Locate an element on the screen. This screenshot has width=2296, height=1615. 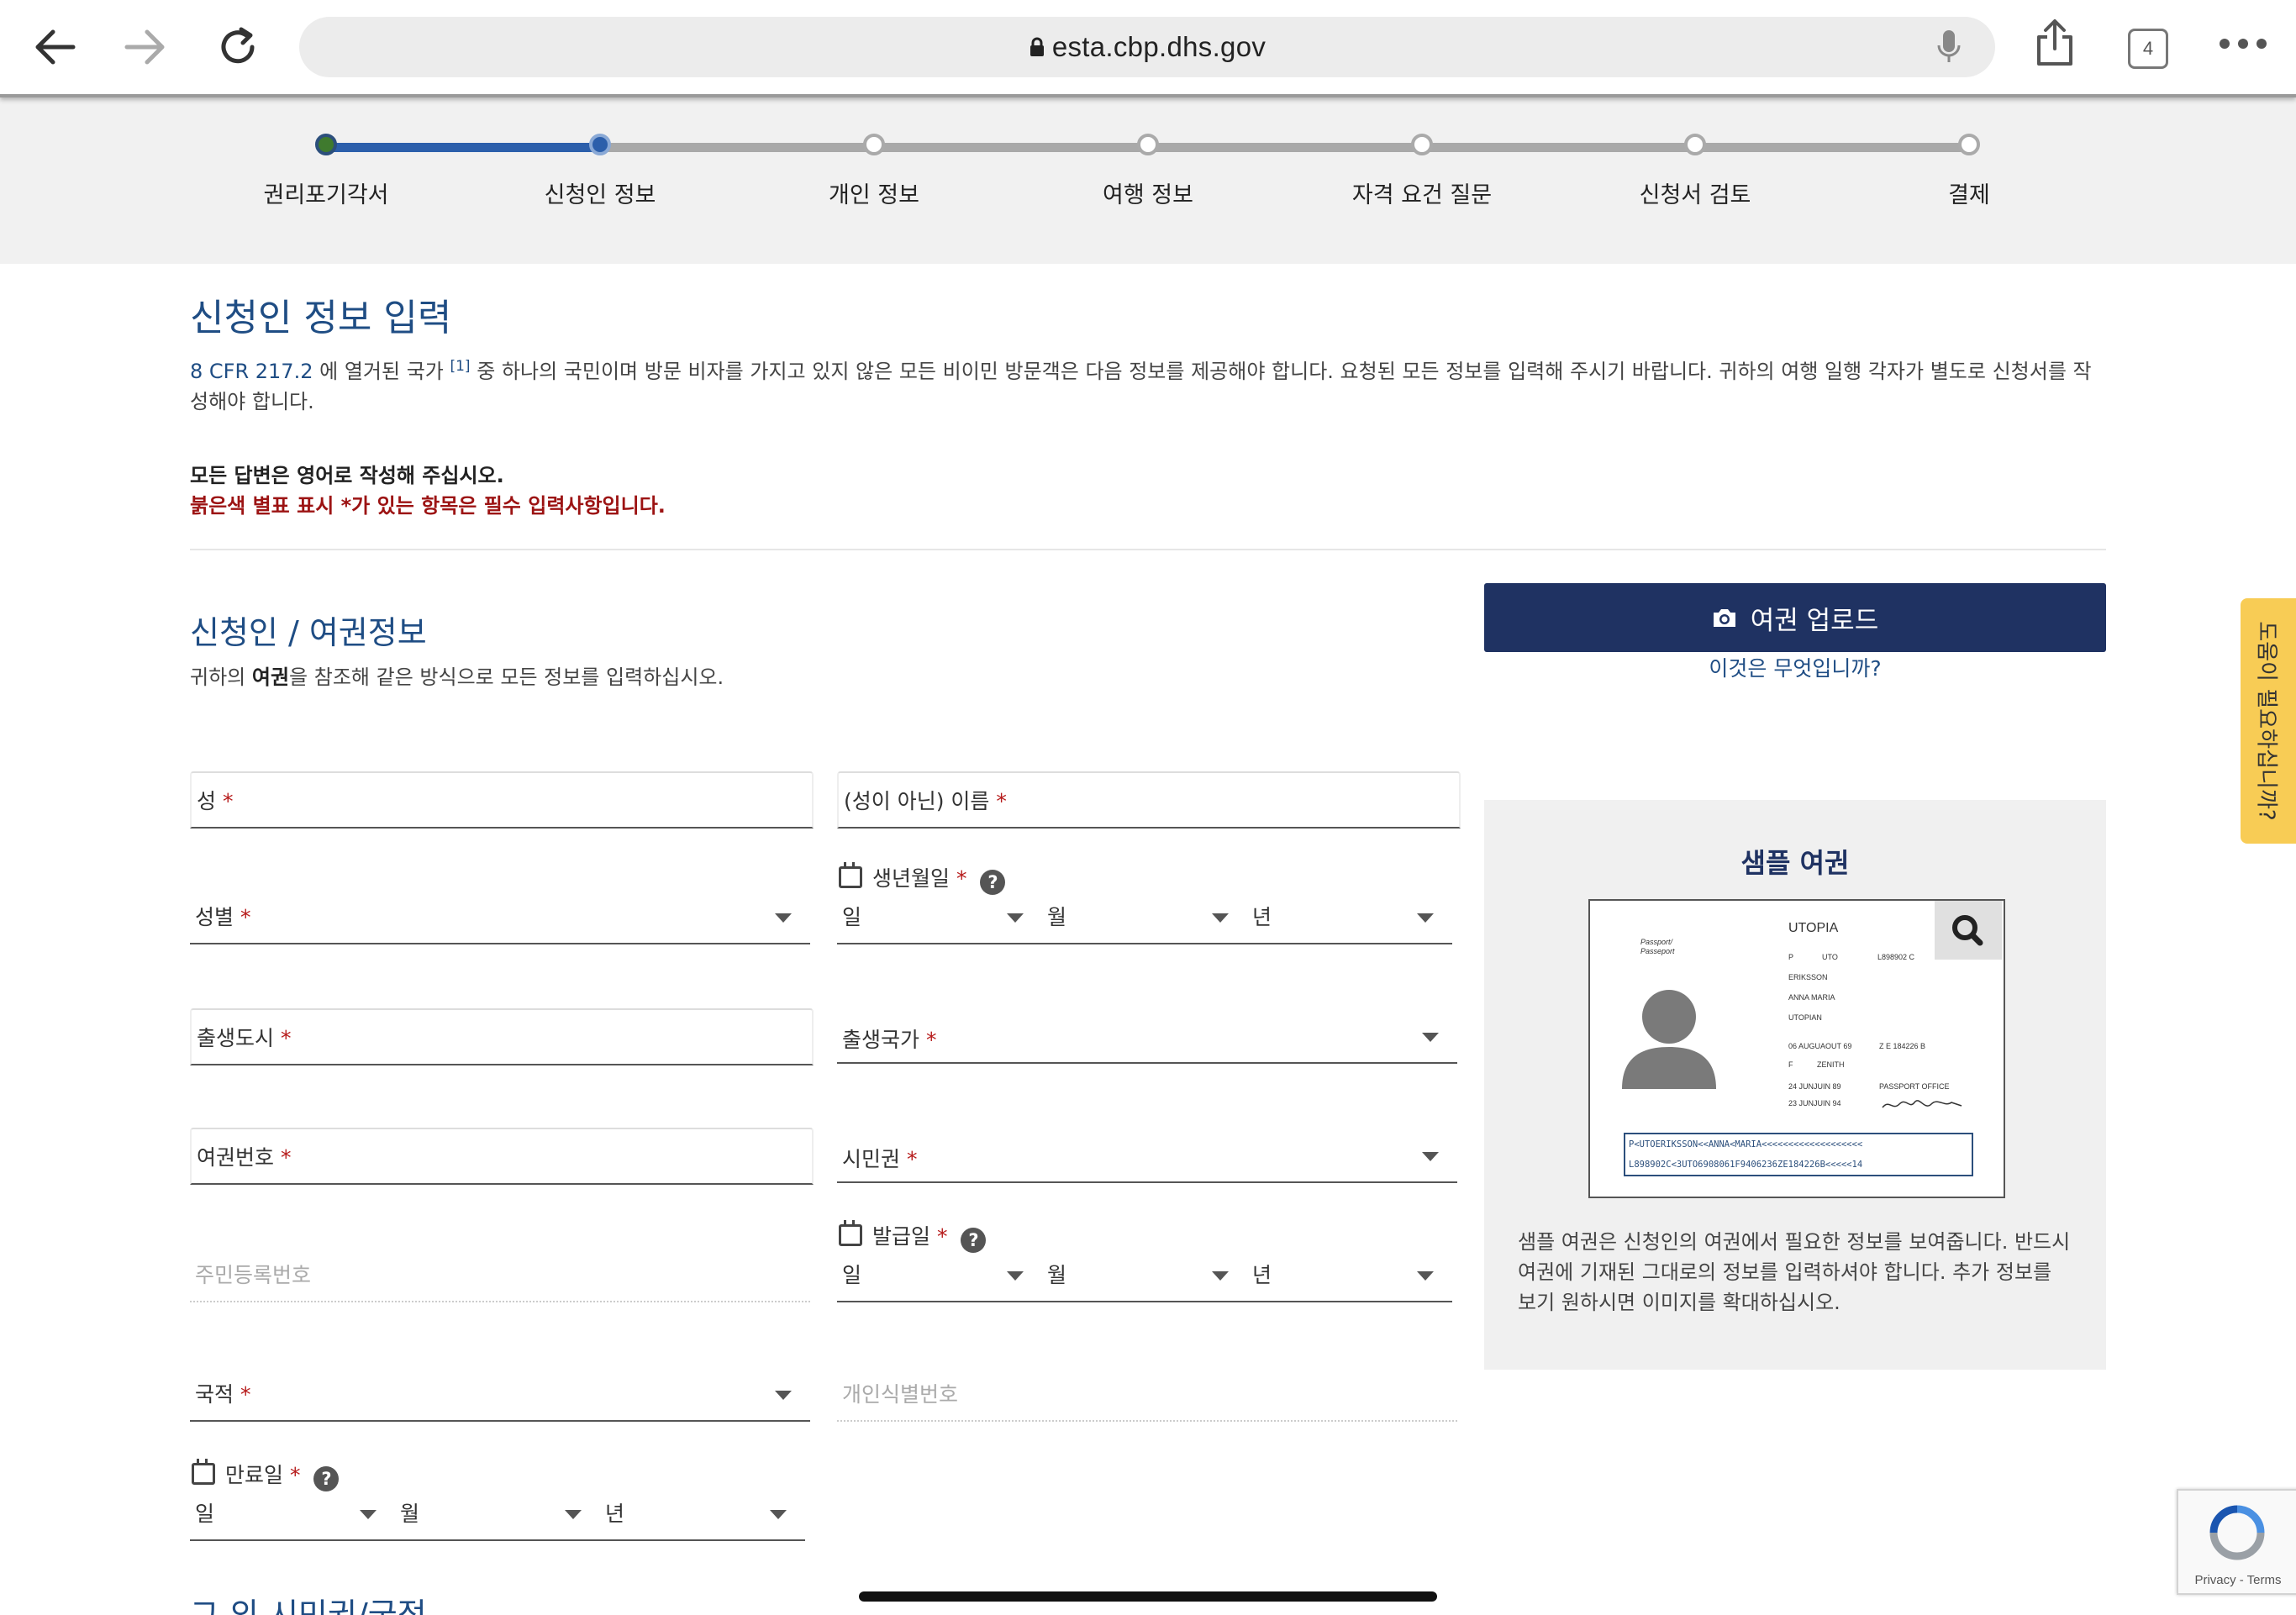
expiry-day-select: 일 is located at coordinates (292, 1513).